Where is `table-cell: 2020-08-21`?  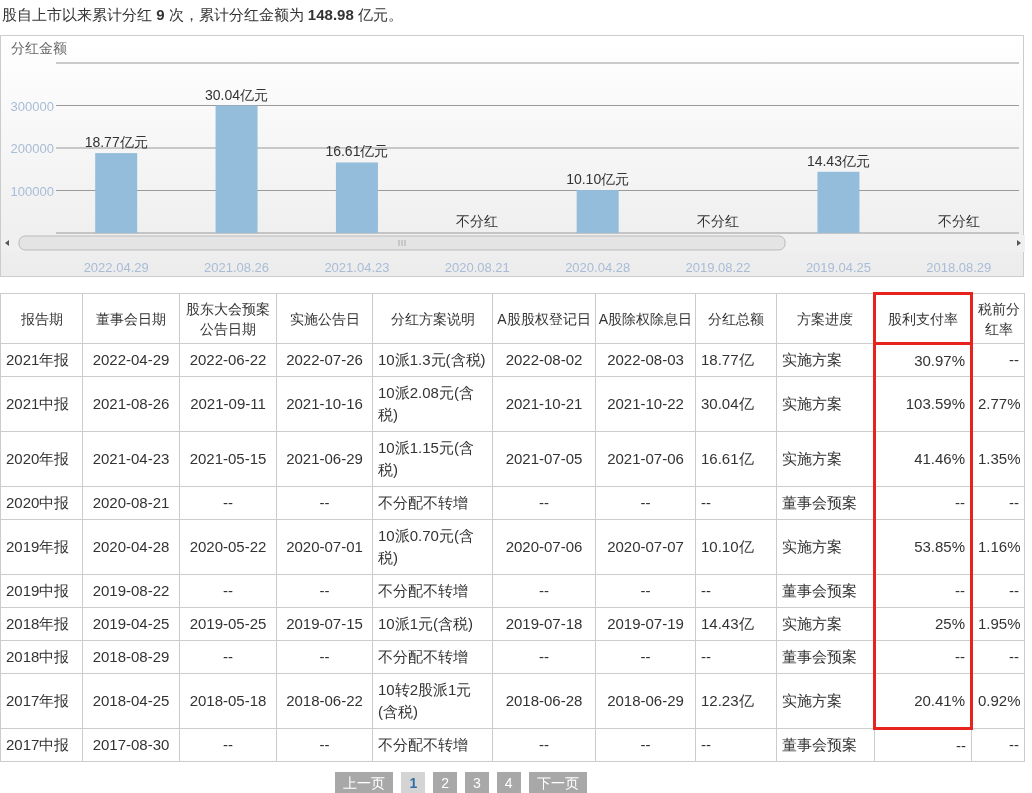 table-cell: 2020-08-21 is located at coordinates (131, 503).